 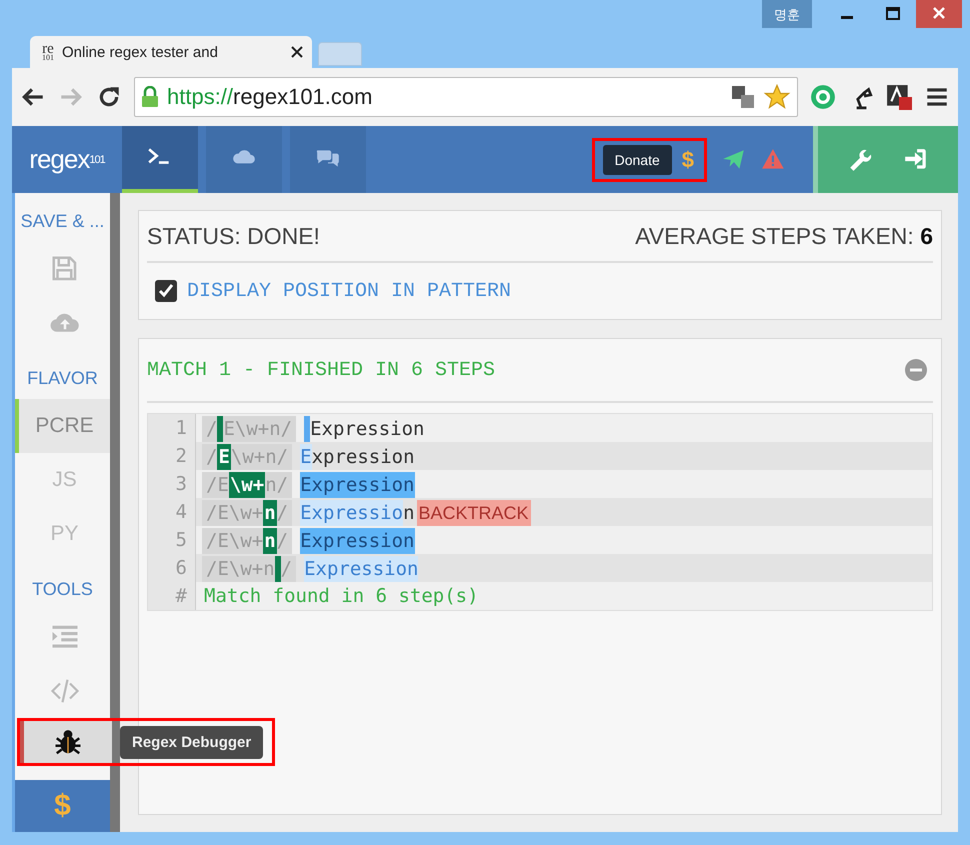 I want to click on star-icon, so click(x=777, y=97).